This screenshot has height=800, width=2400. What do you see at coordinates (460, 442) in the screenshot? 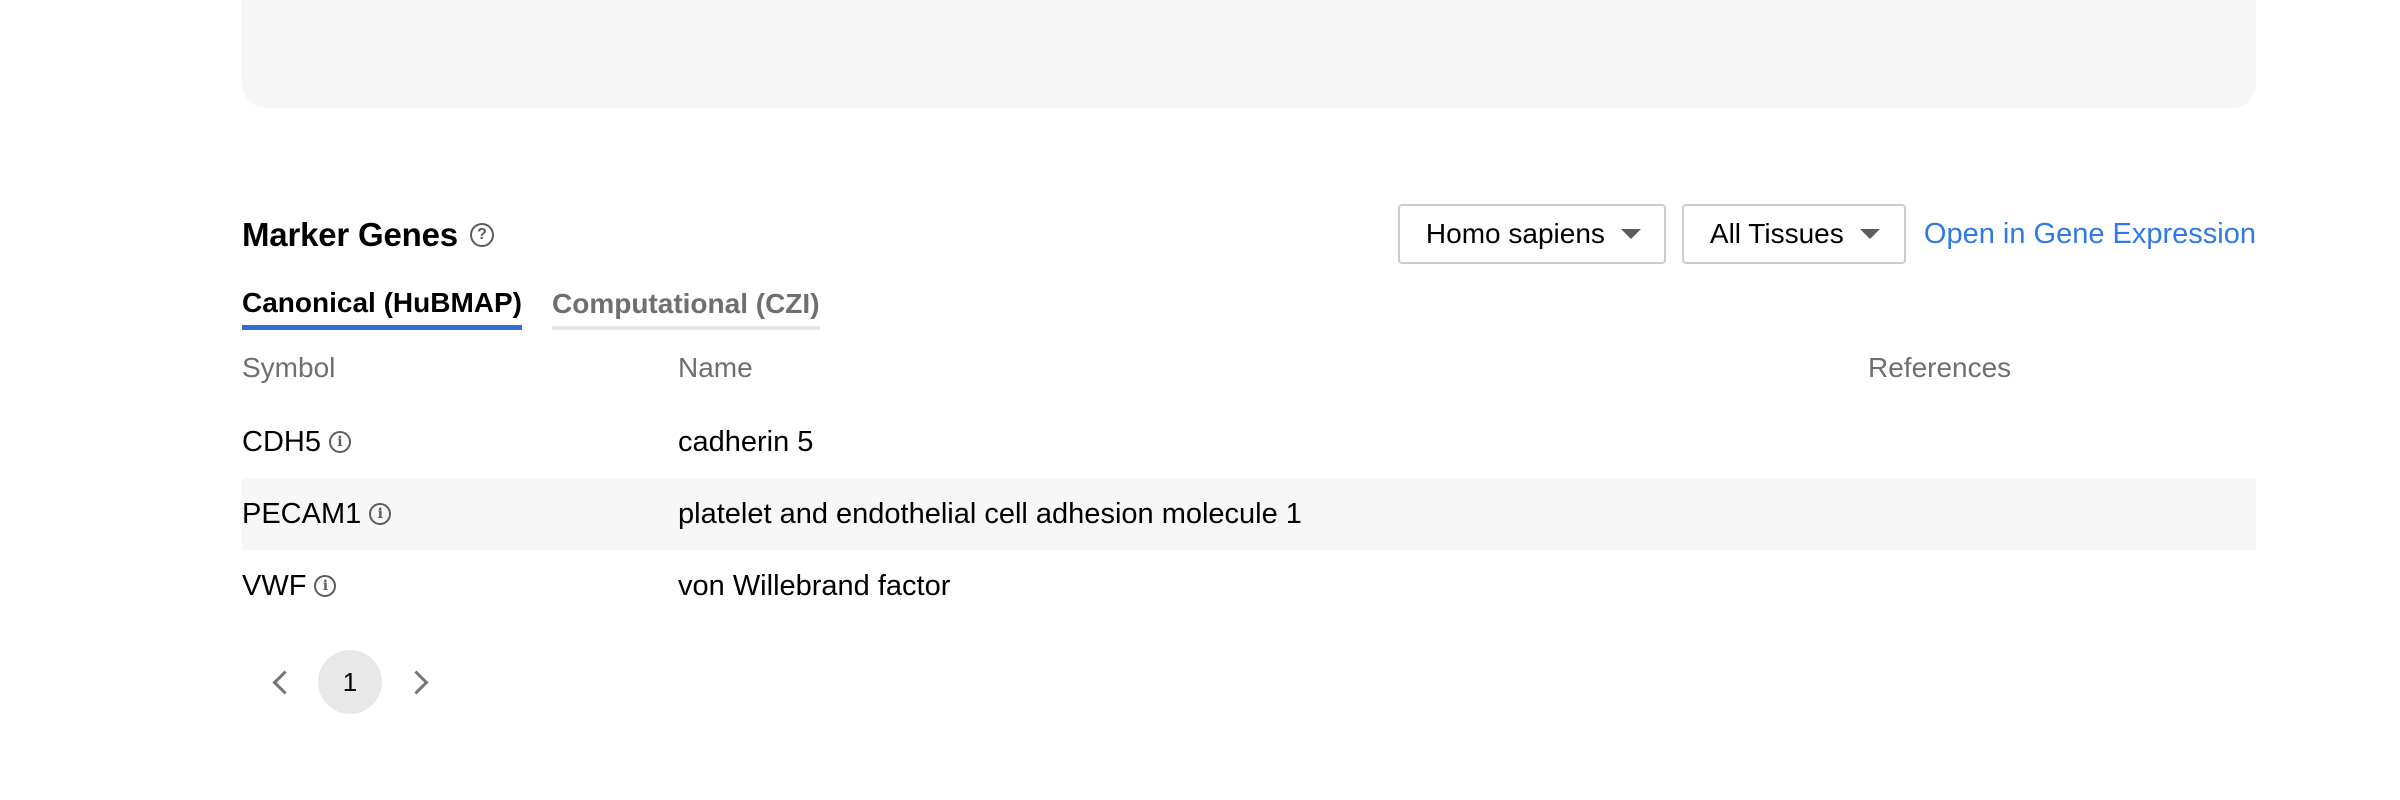
I see `symbol-cell: CDH5 i` at bounding box center [460, 442].